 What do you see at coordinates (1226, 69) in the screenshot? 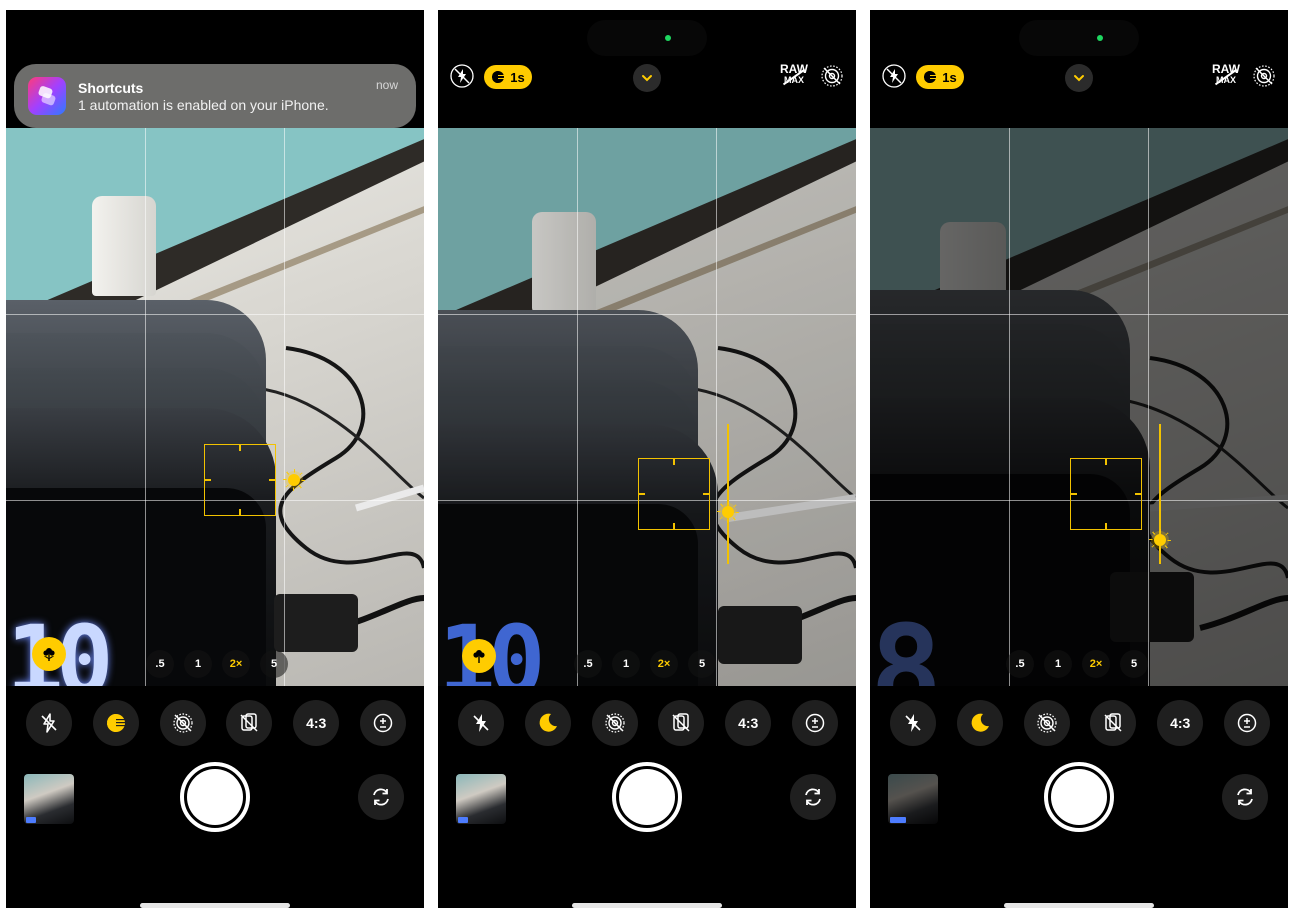
I see `raw-label: RAW` at bounding box center [1226, 69].